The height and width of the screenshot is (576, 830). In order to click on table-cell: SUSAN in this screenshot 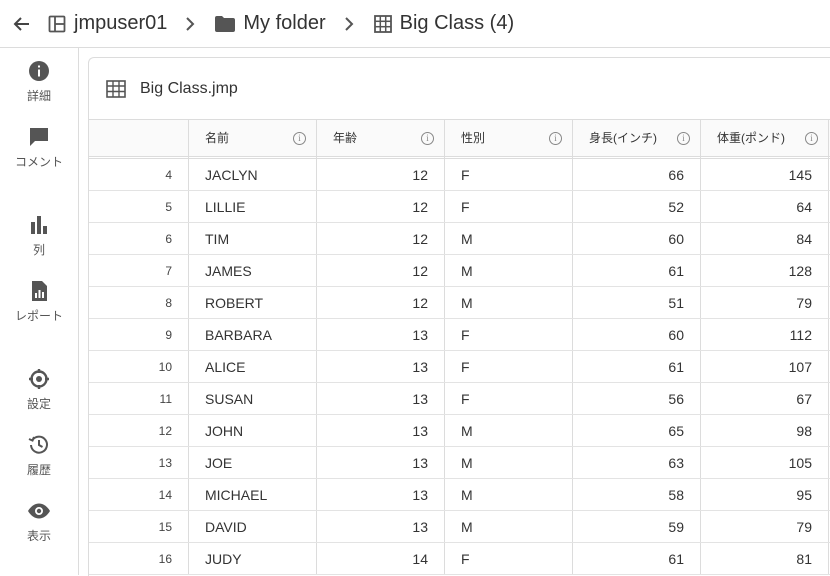, I will do `click(253, 398)`.